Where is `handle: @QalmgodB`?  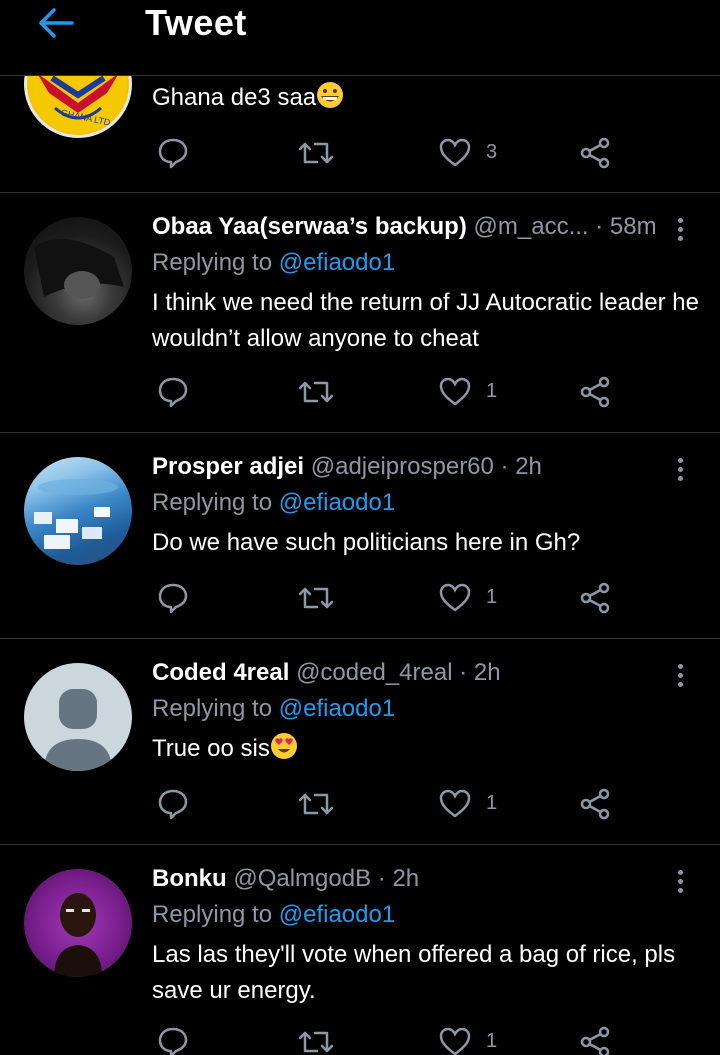 handle: @QalmgodB is located at coordinates (302, 878).